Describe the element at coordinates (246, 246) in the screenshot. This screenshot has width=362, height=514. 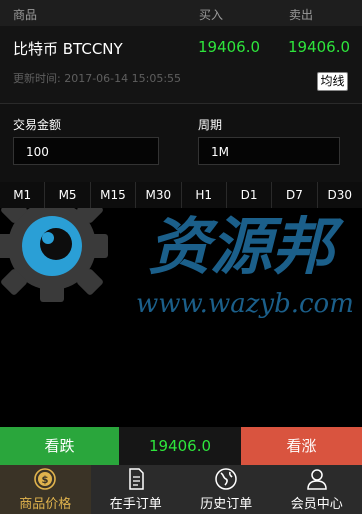
I see `watermark-title: 资源邦` at that location.